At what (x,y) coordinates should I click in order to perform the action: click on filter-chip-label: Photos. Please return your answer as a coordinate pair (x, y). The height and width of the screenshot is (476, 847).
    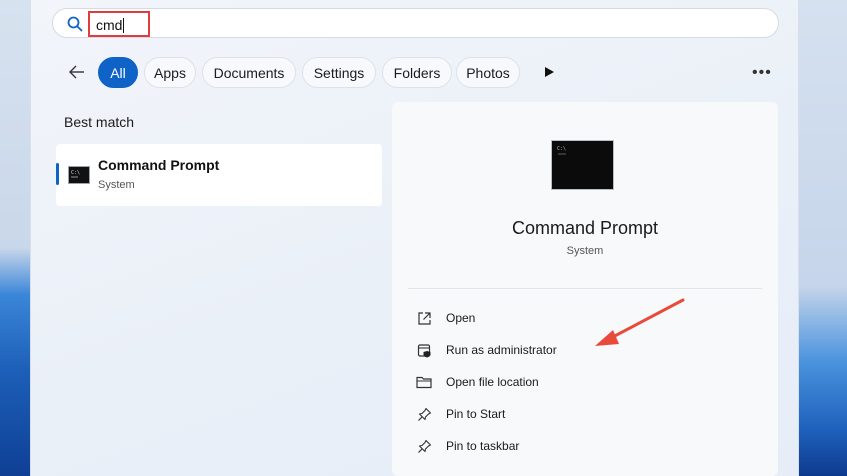
    Looking at the image, I should click on (488, 72).